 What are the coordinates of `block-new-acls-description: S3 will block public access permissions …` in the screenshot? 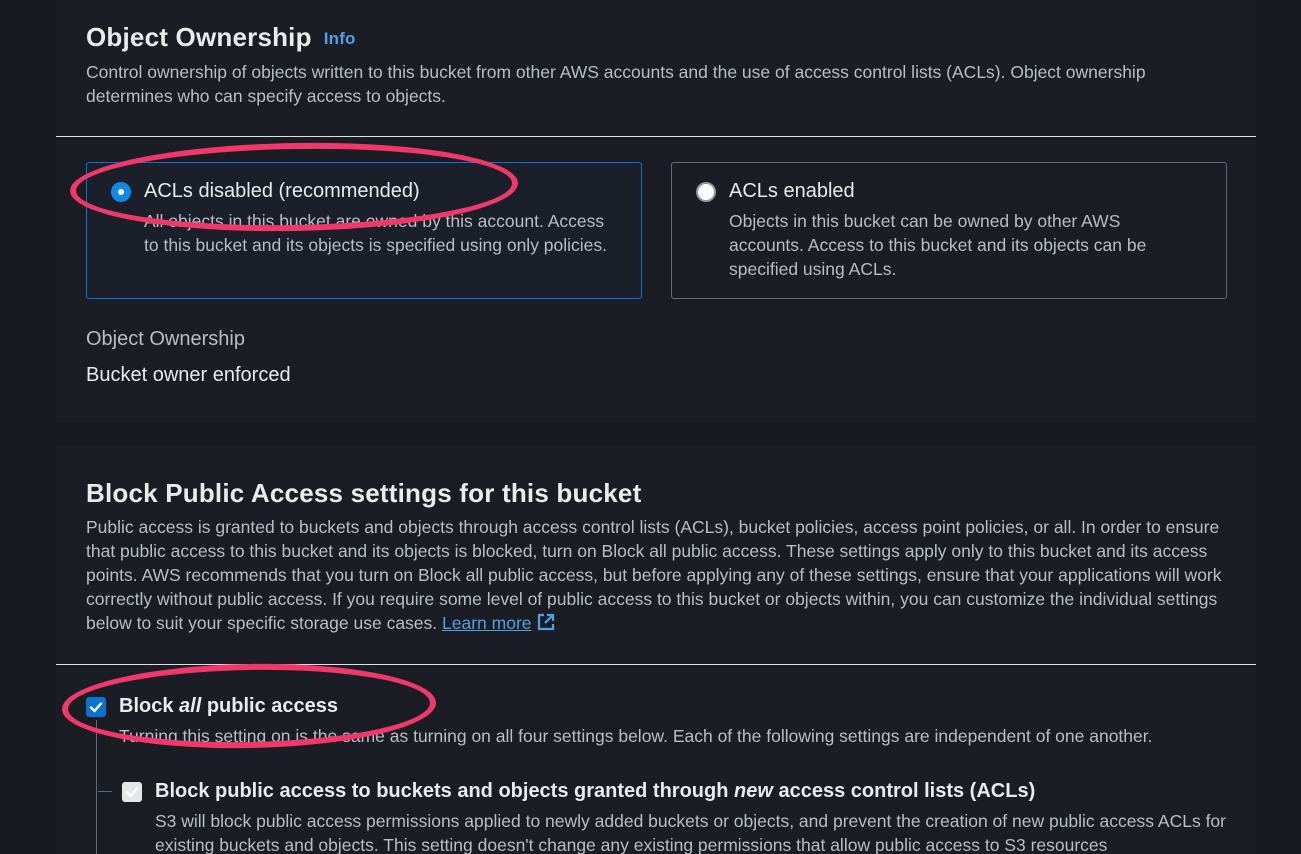 It's located at (690, 832).